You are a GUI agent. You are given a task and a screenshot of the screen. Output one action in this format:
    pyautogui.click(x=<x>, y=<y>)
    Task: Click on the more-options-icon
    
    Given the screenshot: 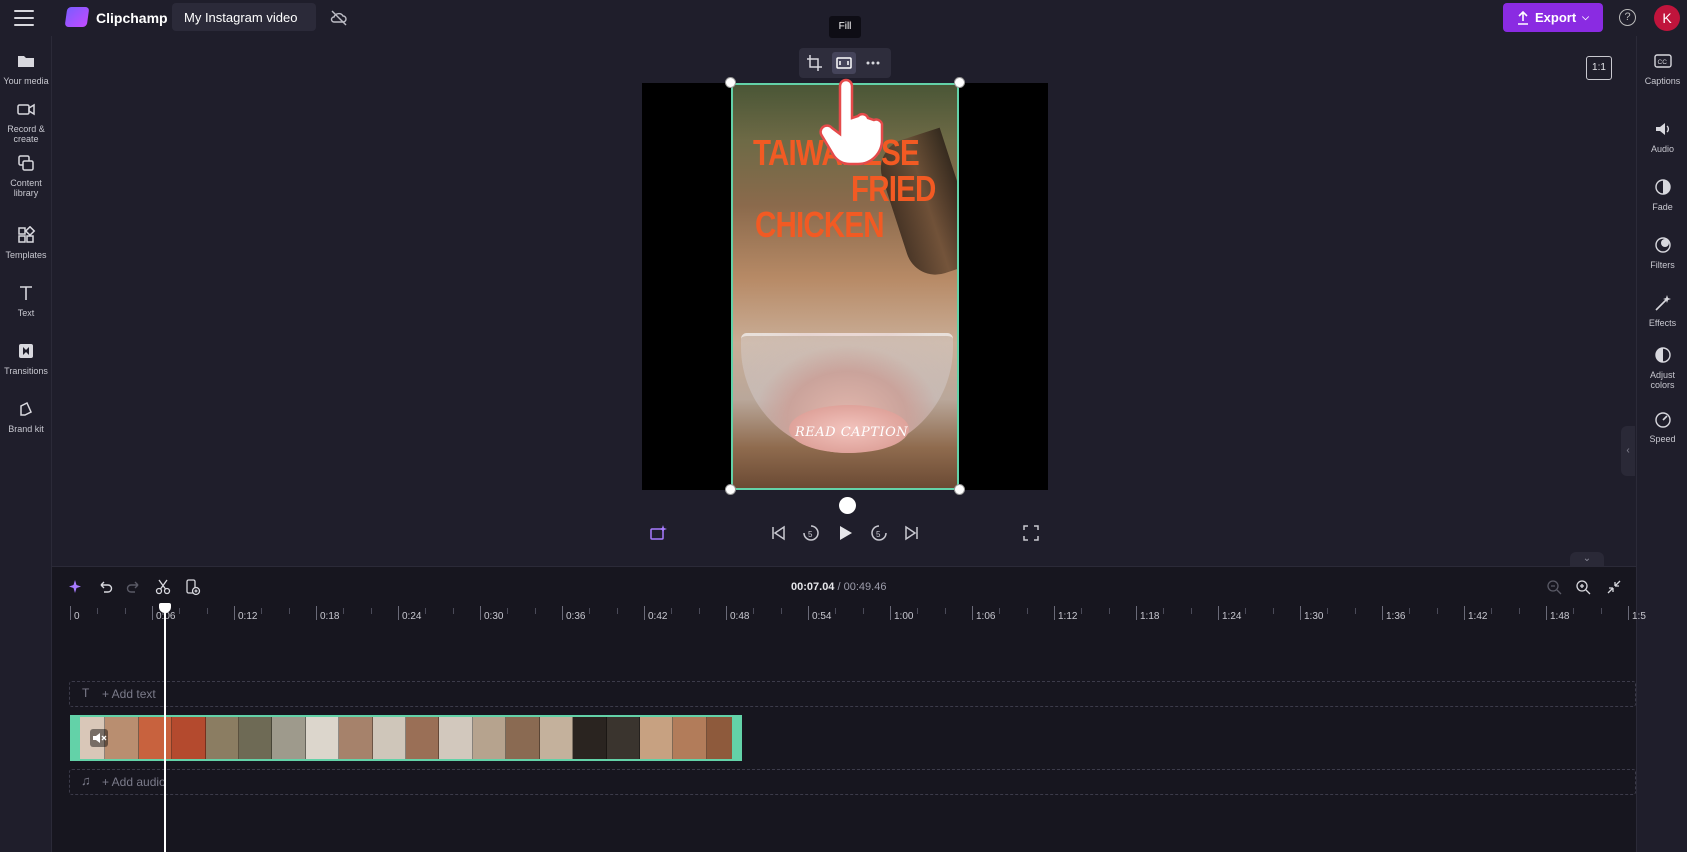 What is the action you would take?
    pyautogui.click(x=873, y=63)
    